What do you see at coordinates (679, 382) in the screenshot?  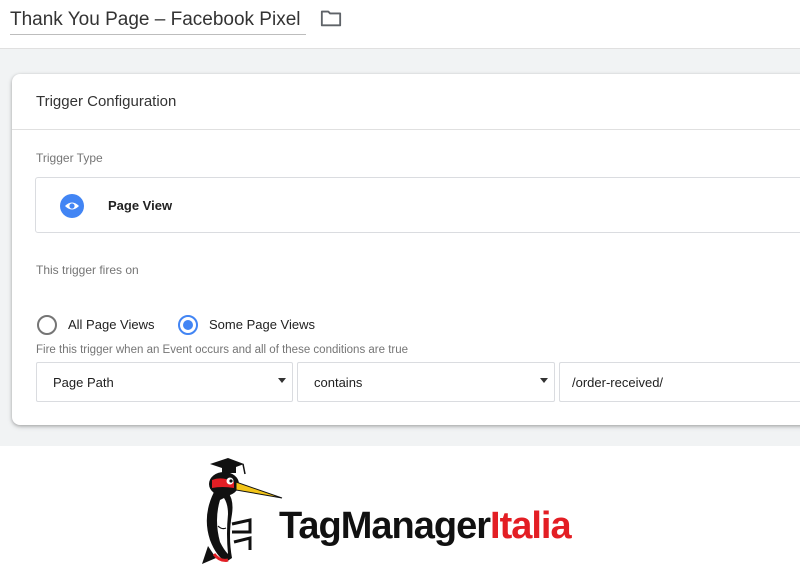 I see `condition-value-input: /order-received/` at bounding box center [679, 382].